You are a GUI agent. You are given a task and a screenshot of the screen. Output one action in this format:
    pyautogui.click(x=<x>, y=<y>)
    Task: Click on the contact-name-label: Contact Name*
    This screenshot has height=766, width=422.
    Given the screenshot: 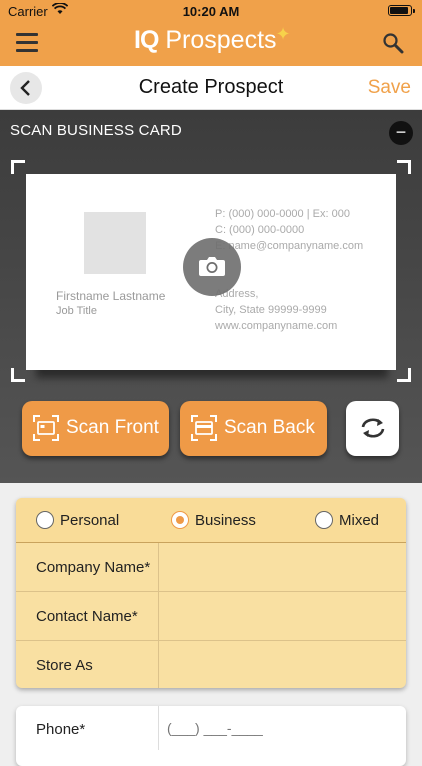 What is the action you would take?
    pyautogui.click(x=87, y=616)
    